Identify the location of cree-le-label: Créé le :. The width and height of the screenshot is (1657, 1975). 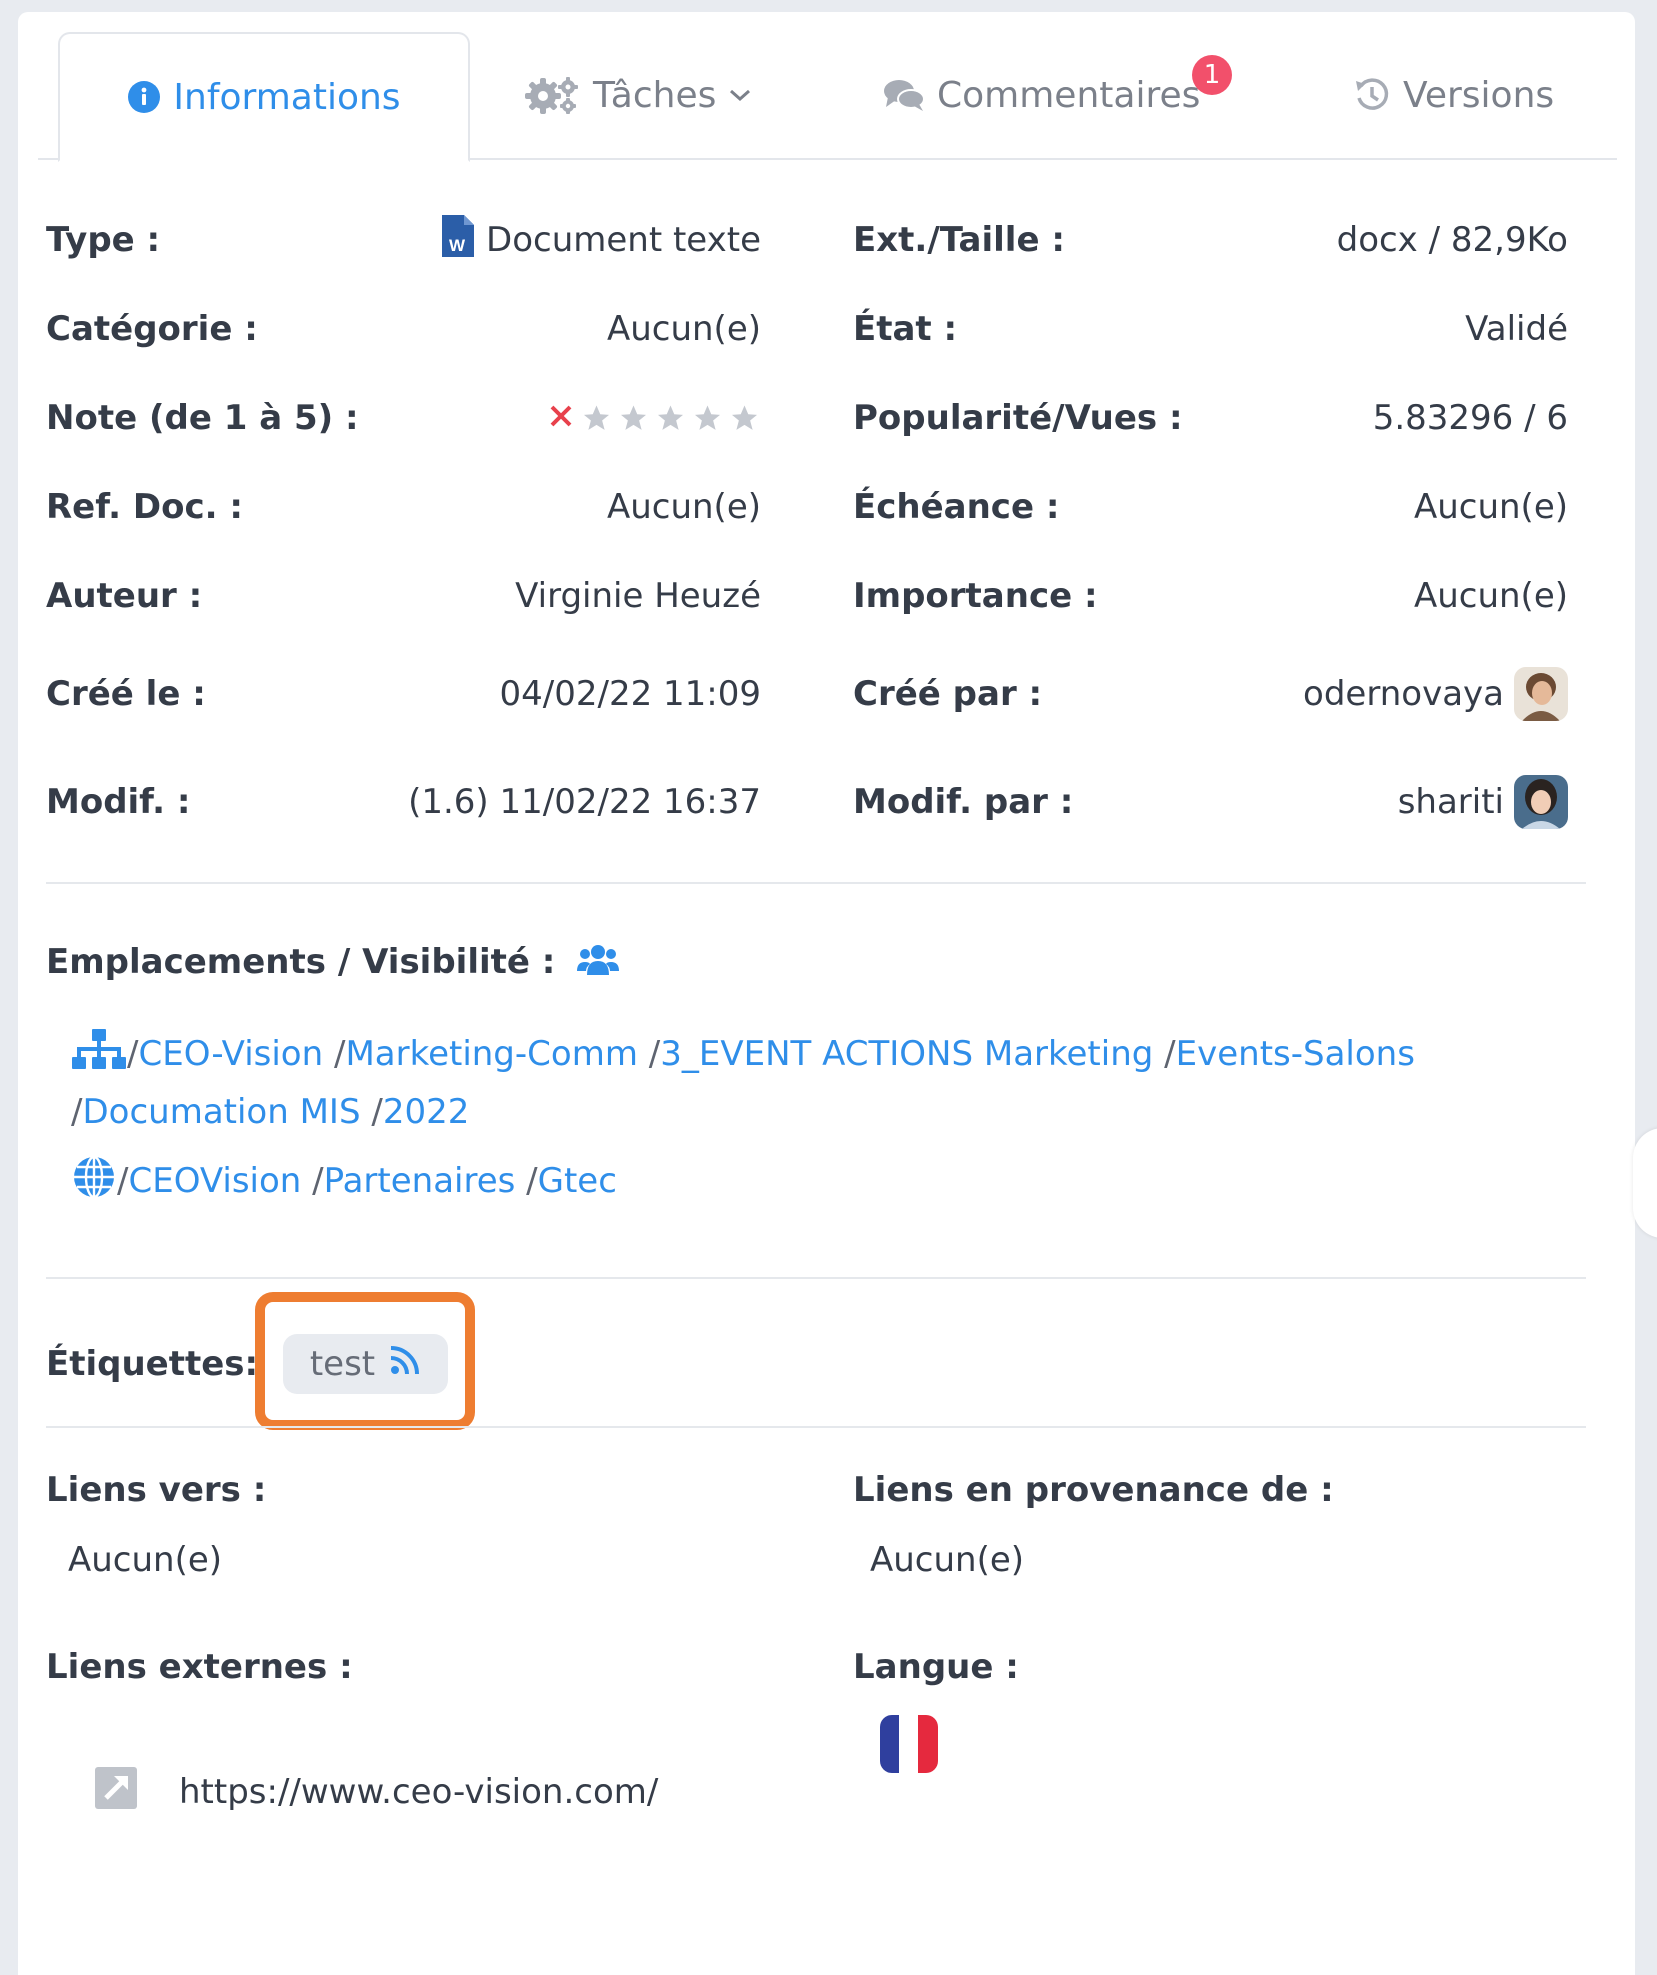
(126, 694).